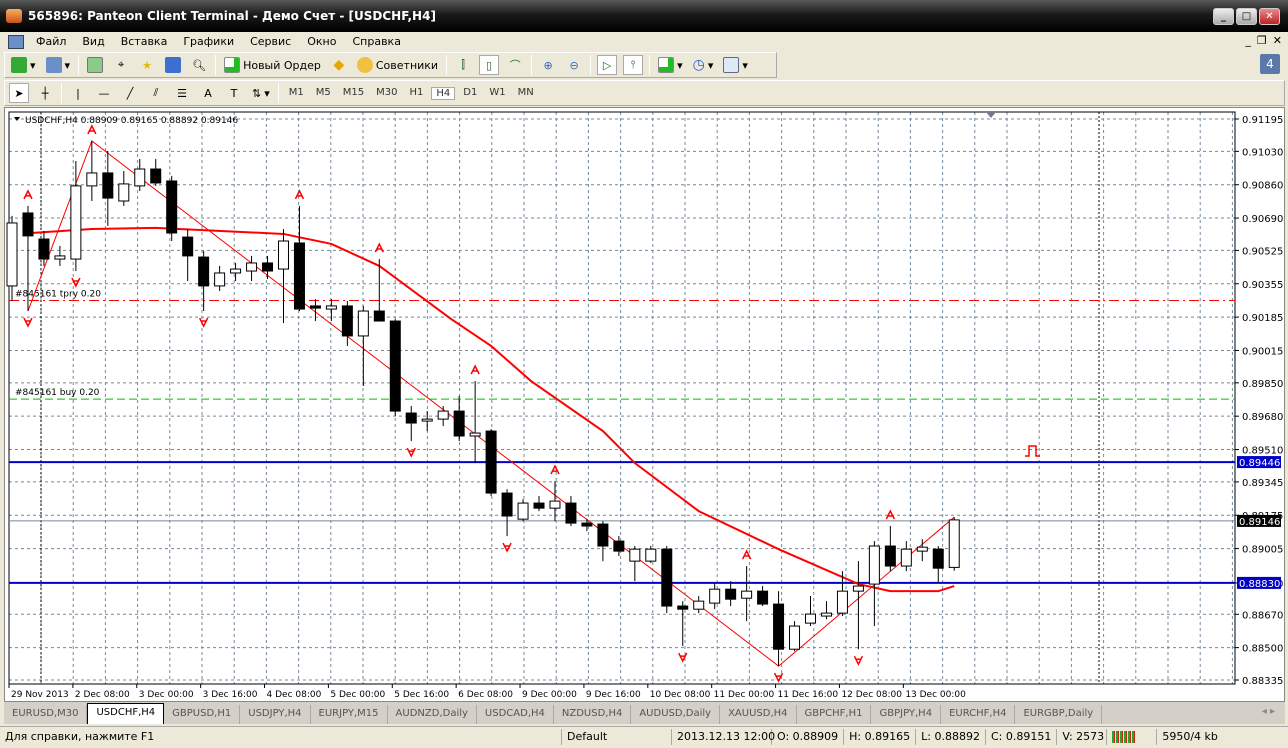 Image resolution: width=1288 pixels, height=748 pixels. Describe the element at coordinates (670, 65) in the screenshot. I see `indicators-button: ▾` at that location.